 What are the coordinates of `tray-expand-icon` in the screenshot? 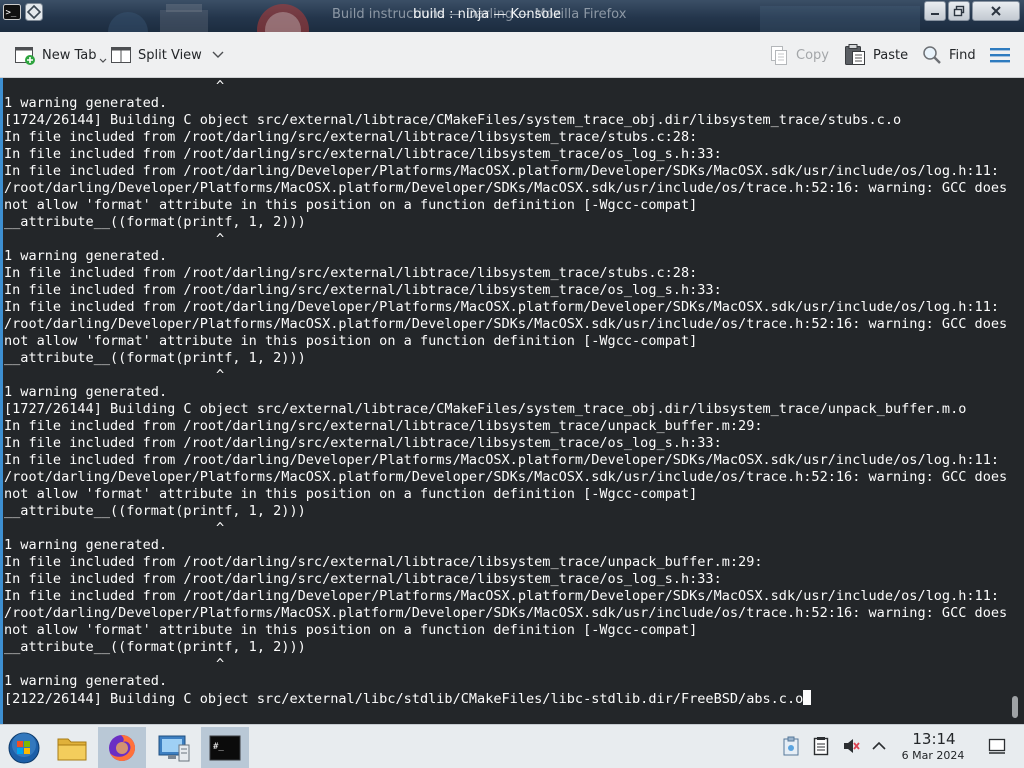 It's located at (879, 746).